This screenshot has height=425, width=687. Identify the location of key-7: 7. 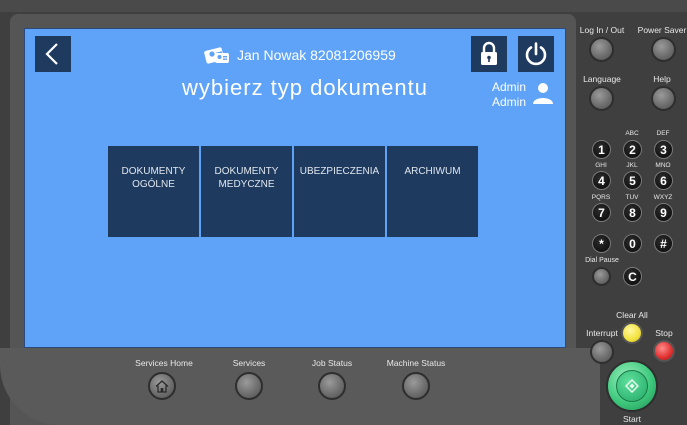
(601, 212).